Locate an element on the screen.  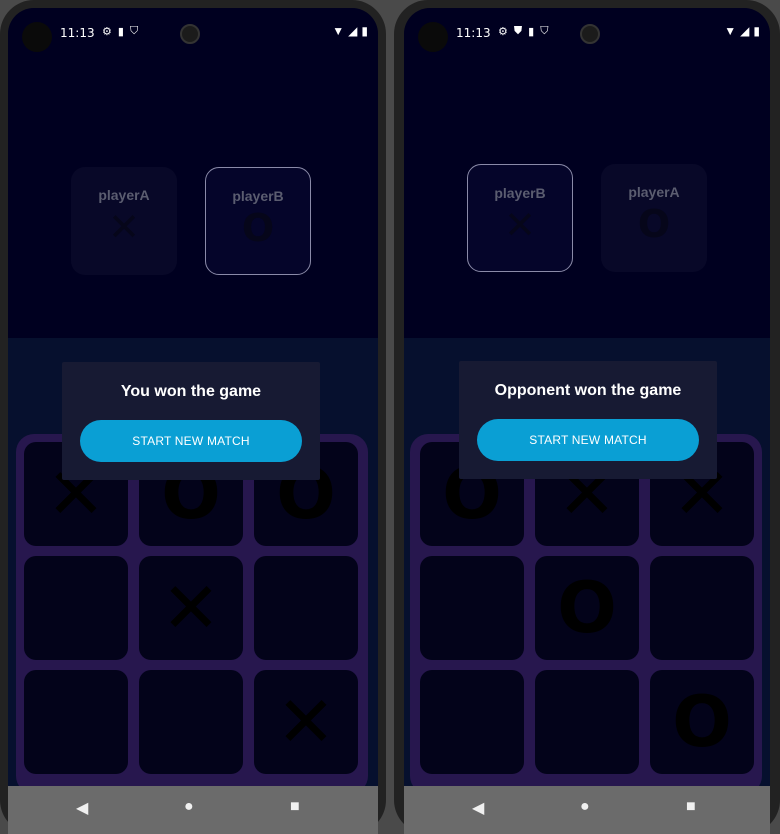
status-bar: 11:13 ⚙ ⛊ ▮ ⛉ ▼ ◢ ▮ is located at coordinates (587, 34).